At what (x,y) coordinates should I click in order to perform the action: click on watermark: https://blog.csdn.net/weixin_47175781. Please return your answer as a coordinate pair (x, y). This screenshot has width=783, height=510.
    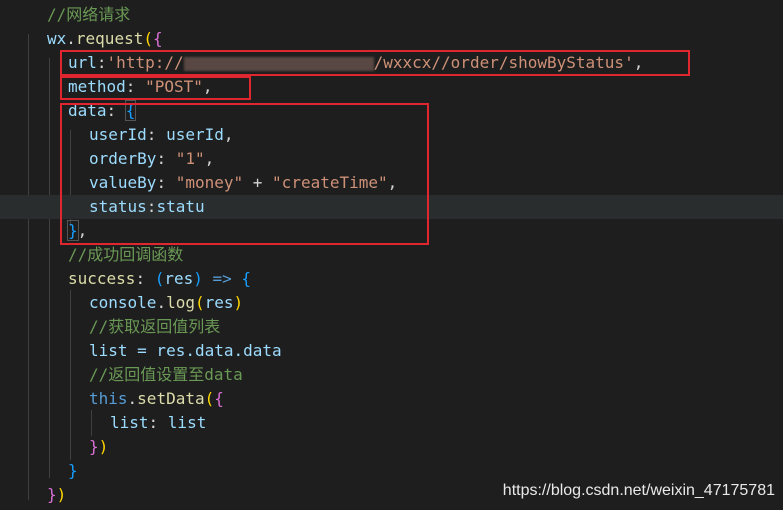
    Looking at the image, I should click on (638, 490).